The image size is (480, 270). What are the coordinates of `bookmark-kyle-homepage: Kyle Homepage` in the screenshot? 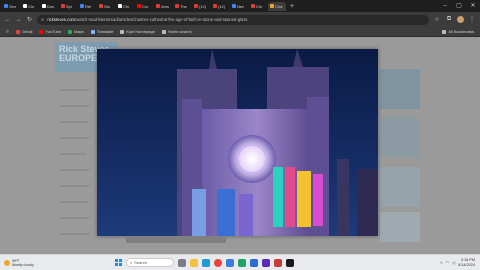 It's located at (137, 31).